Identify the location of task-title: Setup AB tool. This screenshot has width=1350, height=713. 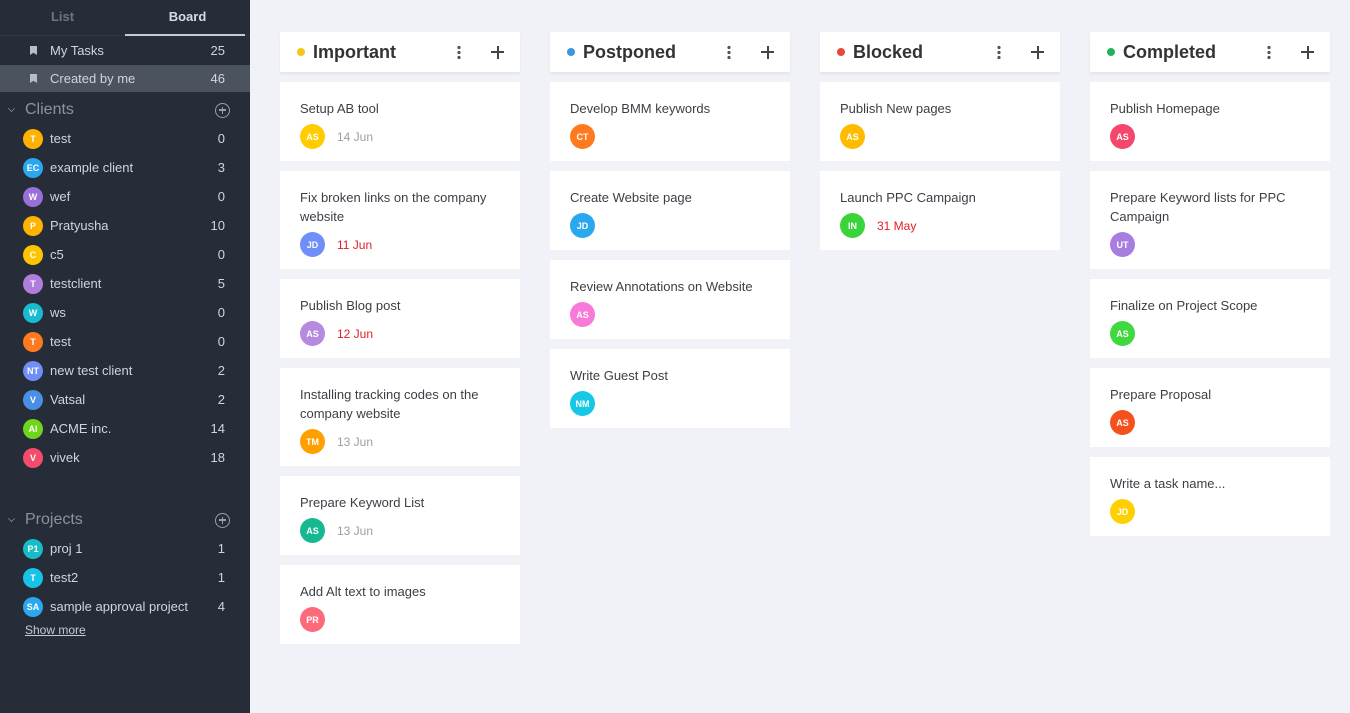
(339, 108).